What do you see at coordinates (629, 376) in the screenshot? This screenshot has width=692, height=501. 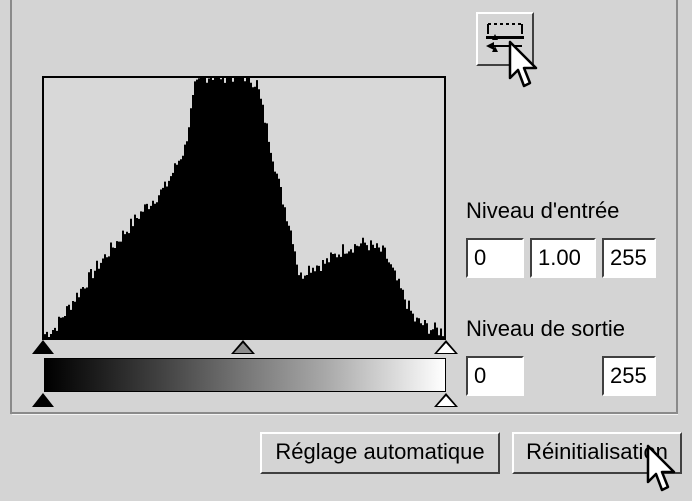 I see `output-highlight-field: 255` at bounding box center [629, 376].